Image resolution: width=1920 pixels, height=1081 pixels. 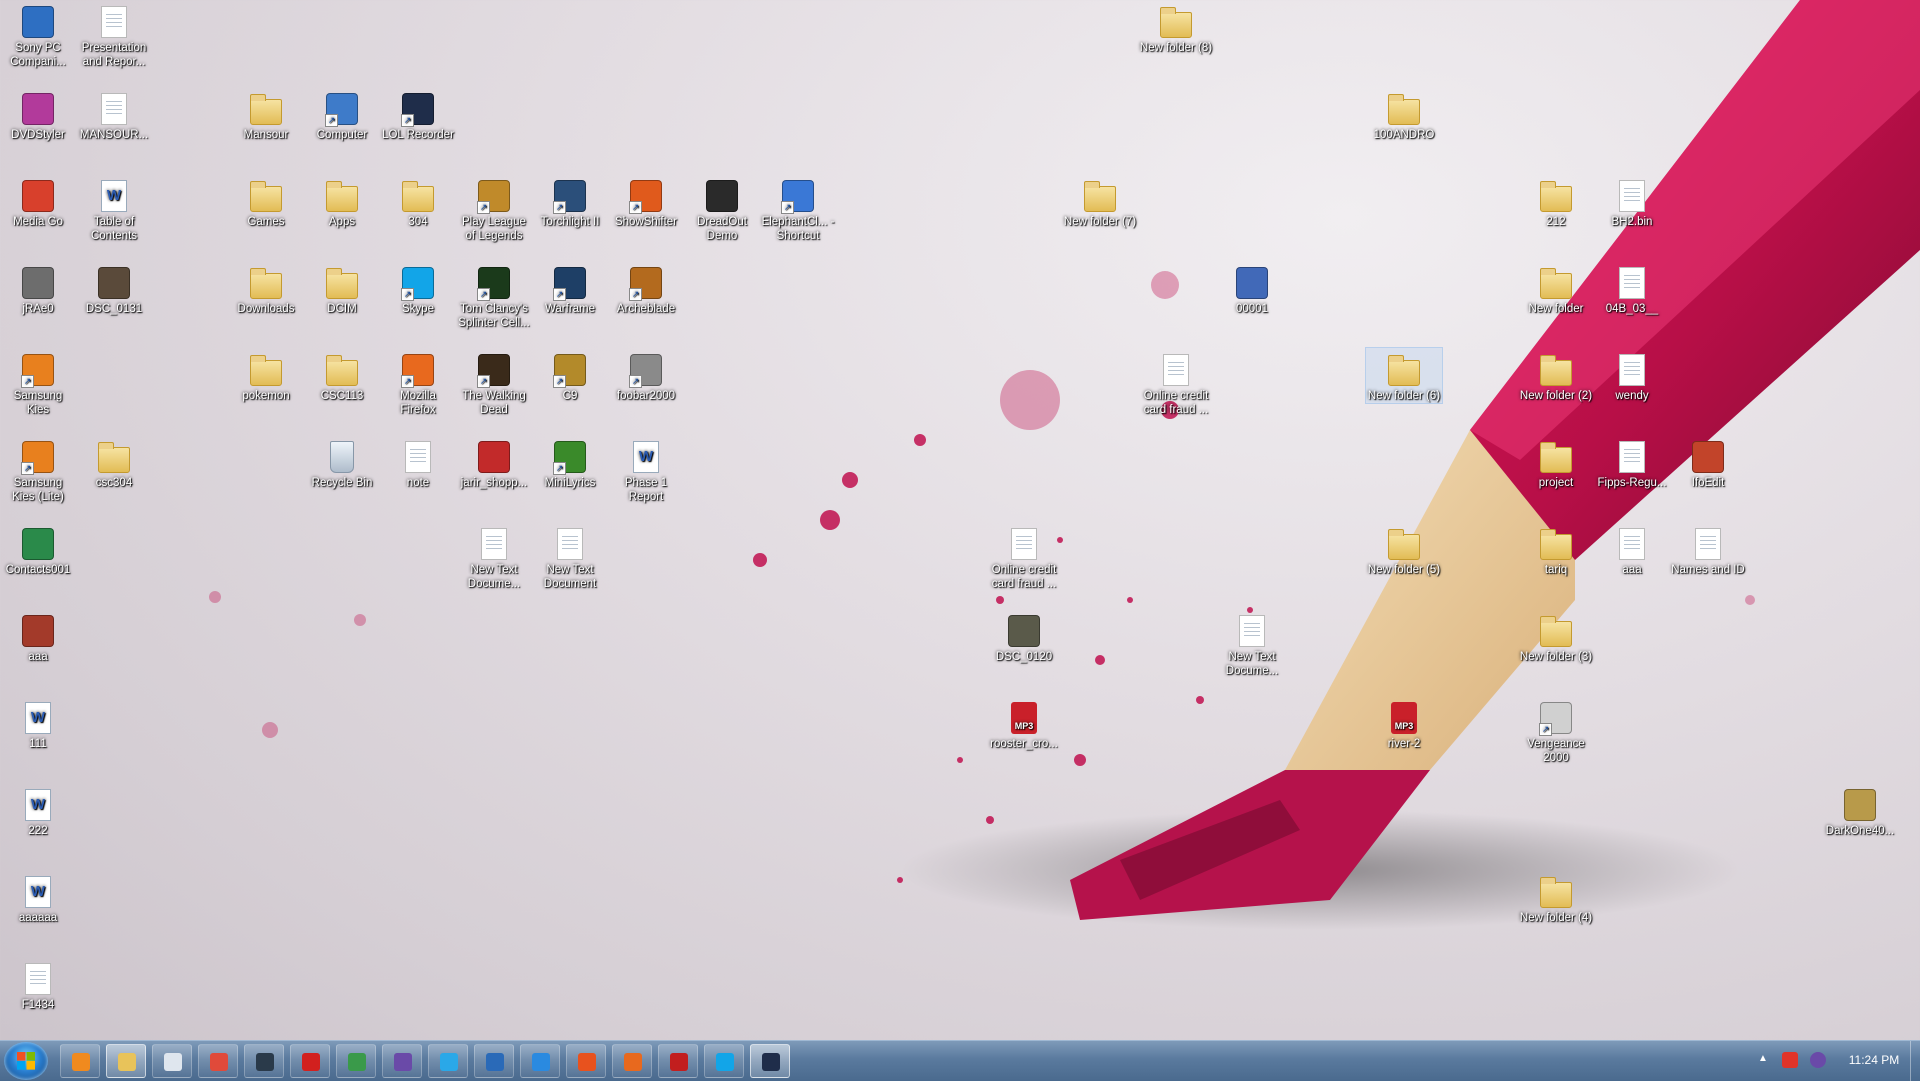 What do you see at coordinates (646, 201) in the screenshot?
I see `desktop-icon: ShowShifter` at bounding box center [646, 201].